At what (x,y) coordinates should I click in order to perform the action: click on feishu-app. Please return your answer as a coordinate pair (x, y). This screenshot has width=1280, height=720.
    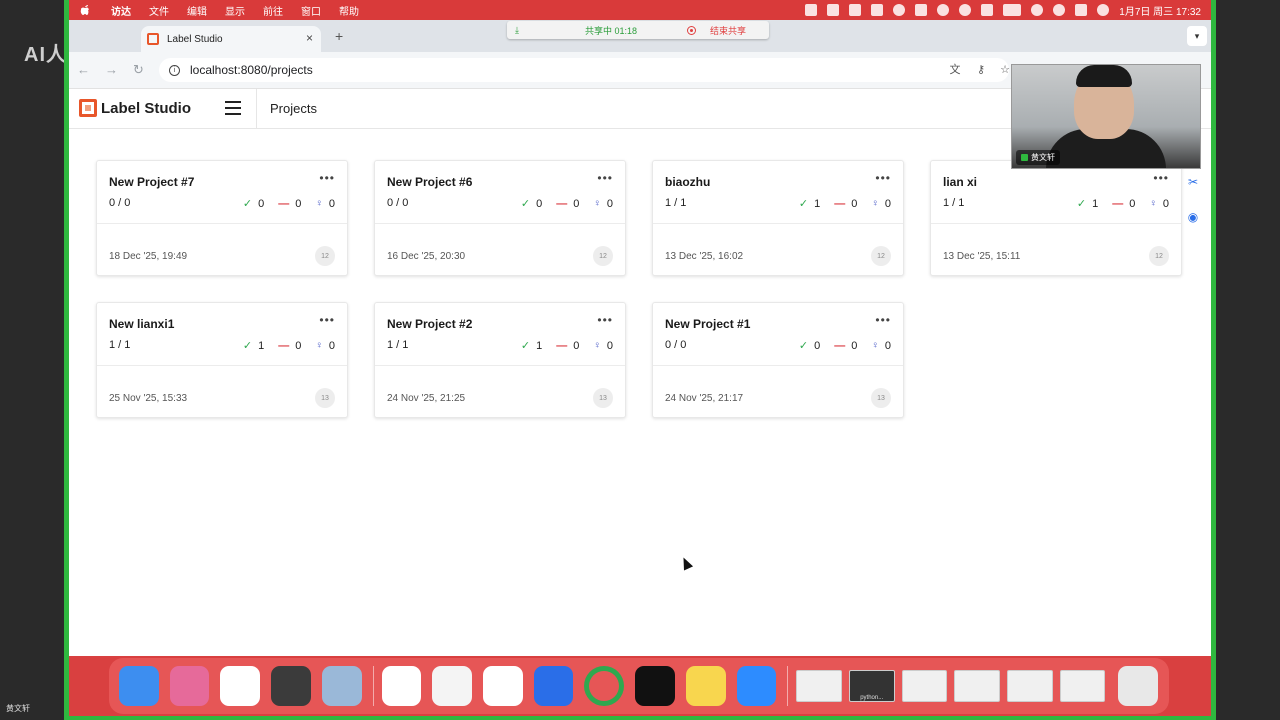
    Looking at the image, I should click on (553, 686).